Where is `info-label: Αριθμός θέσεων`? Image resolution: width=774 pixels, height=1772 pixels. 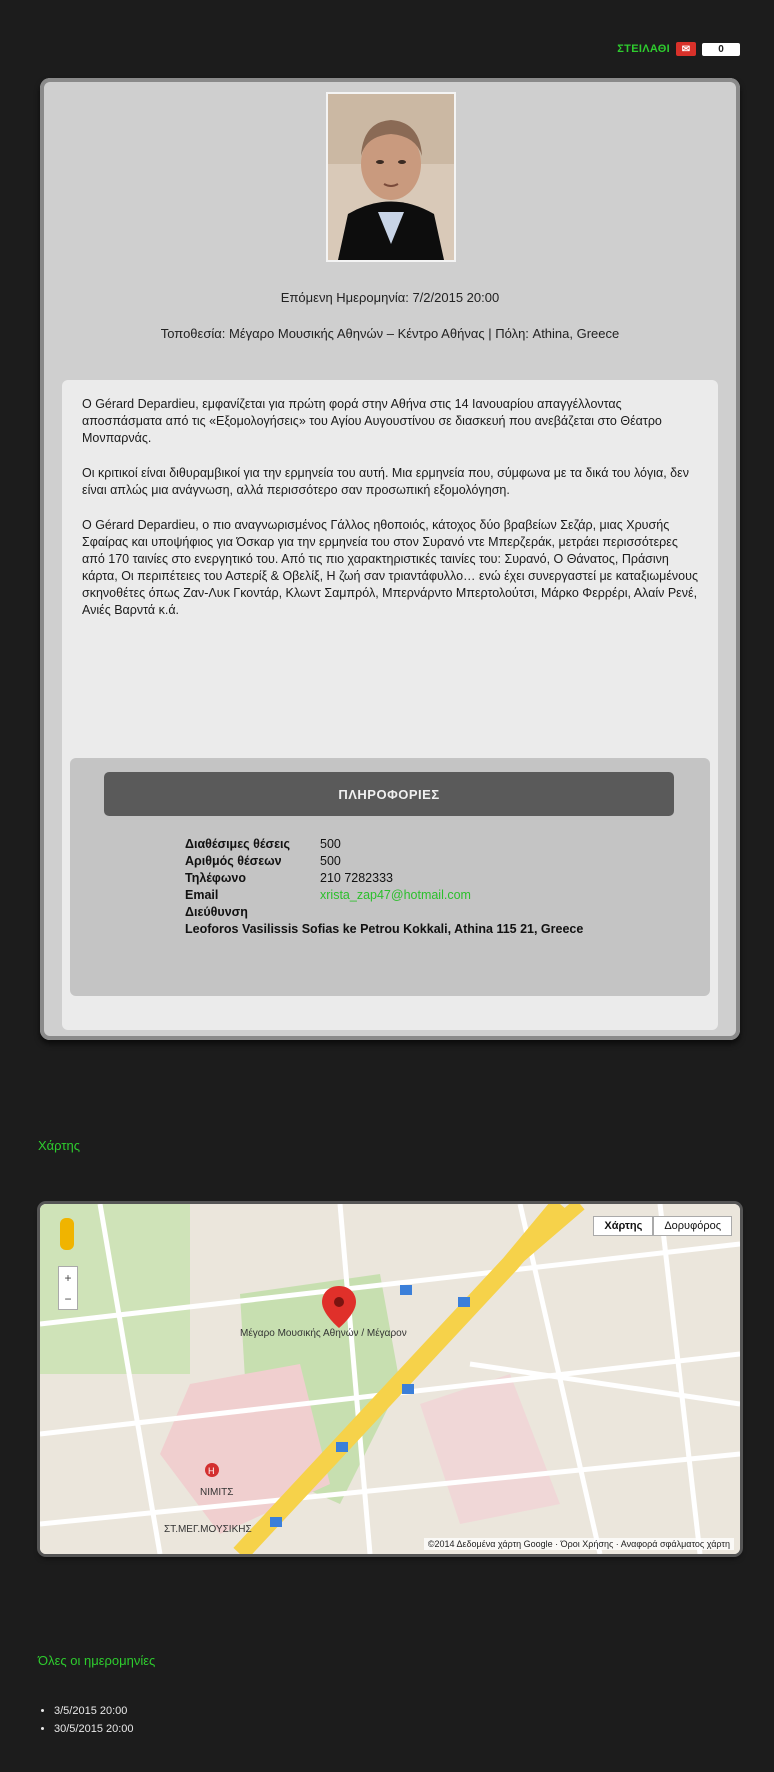 info-label: Αριθμός θέσεων is located at coordinates (233, 861).